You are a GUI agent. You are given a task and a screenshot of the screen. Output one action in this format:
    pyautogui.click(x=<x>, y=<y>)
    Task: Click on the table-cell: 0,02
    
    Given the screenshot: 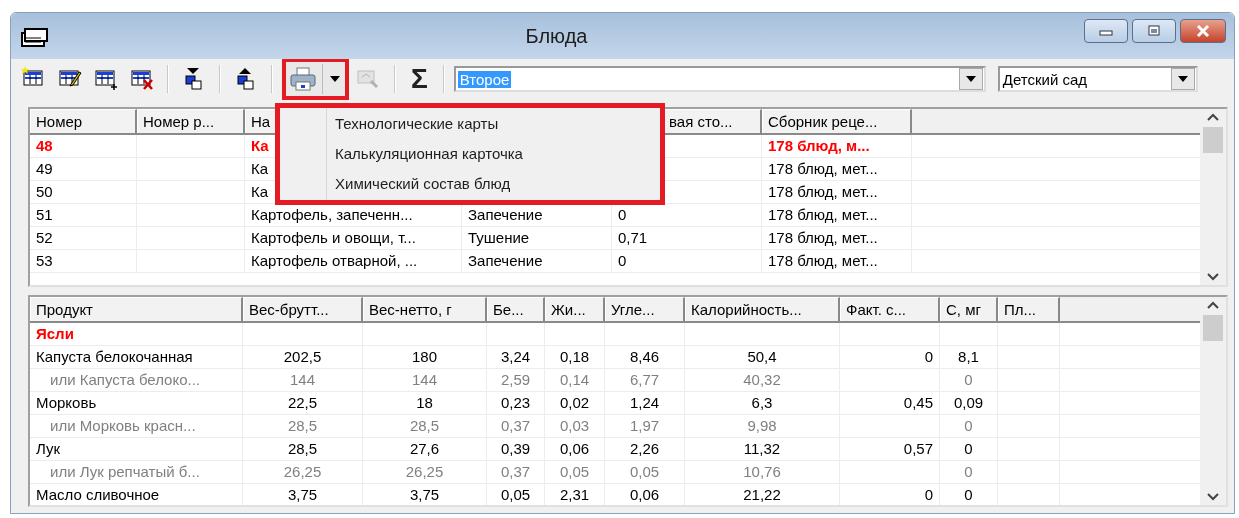 What is the action you would take?
    pyautogui.click(x=575, y=403)
    